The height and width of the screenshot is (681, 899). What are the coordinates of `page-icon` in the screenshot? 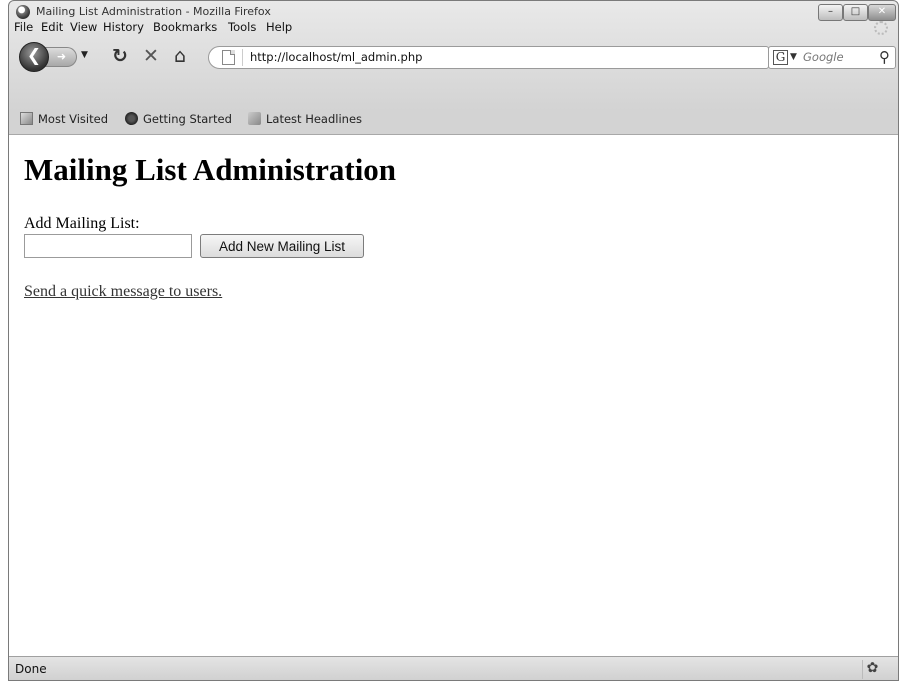 It's located at (228, 57).